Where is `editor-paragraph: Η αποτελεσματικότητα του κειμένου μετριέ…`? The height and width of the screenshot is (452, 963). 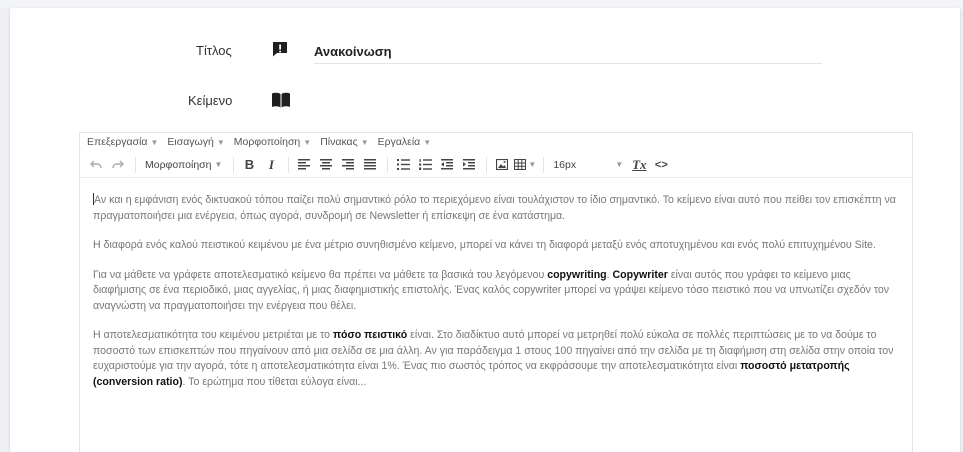 editor-paragraph: Η αποτελεσματικότητα του κειμένου μετριέ… is located at coordinates (495, 359).